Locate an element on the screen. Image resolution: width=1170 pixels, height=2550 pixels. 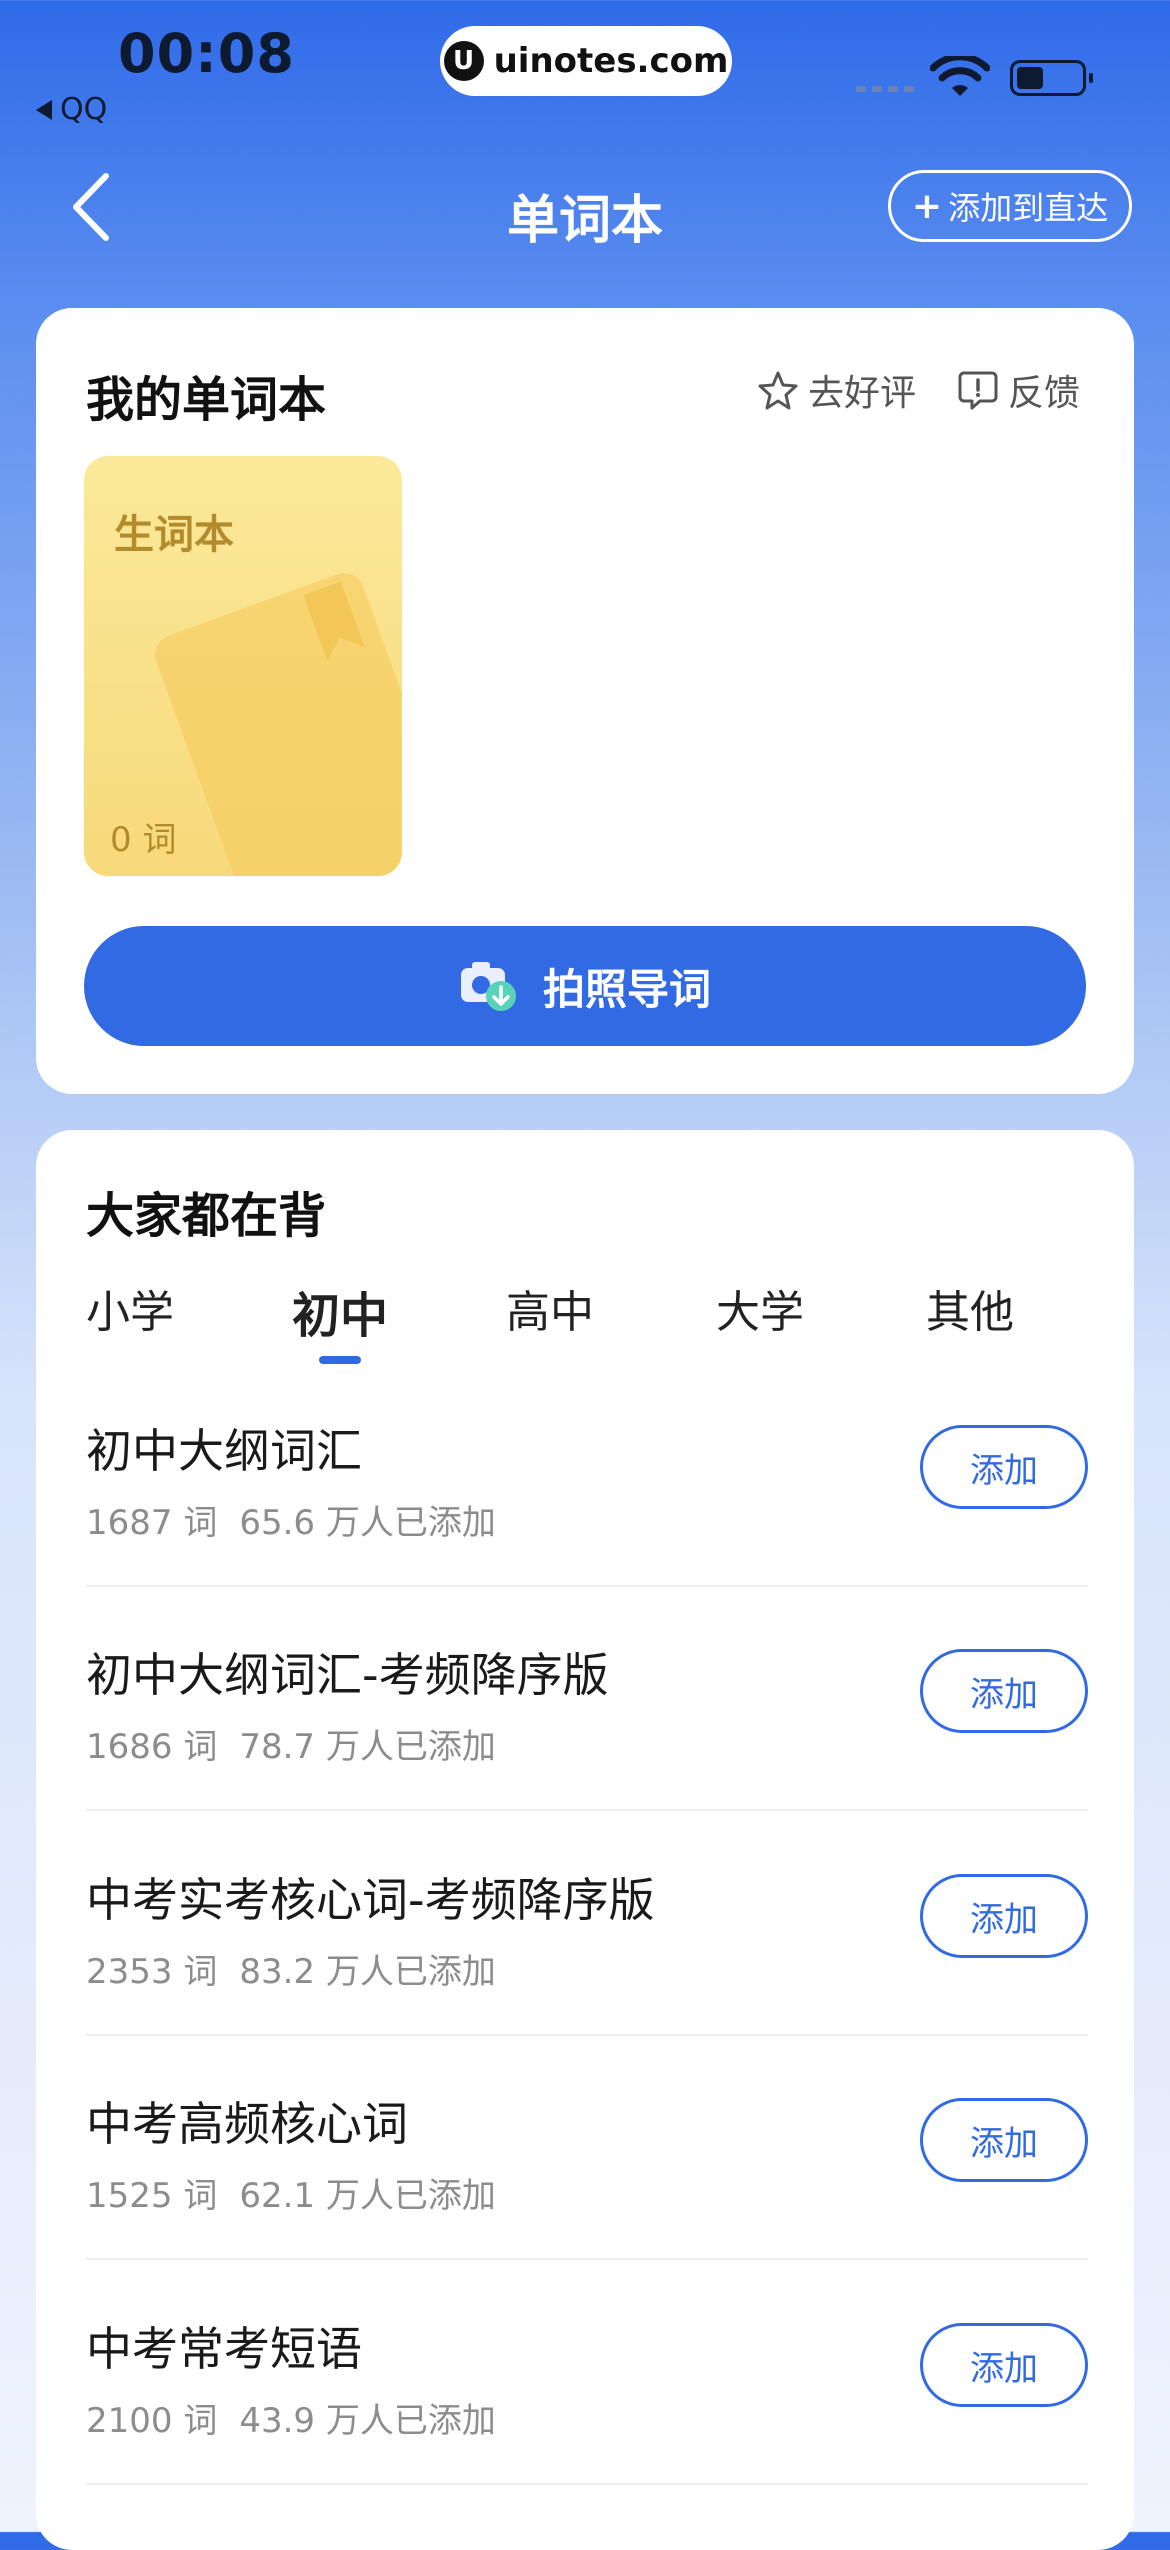
feedback-icon is located at coordinates (978, 390).